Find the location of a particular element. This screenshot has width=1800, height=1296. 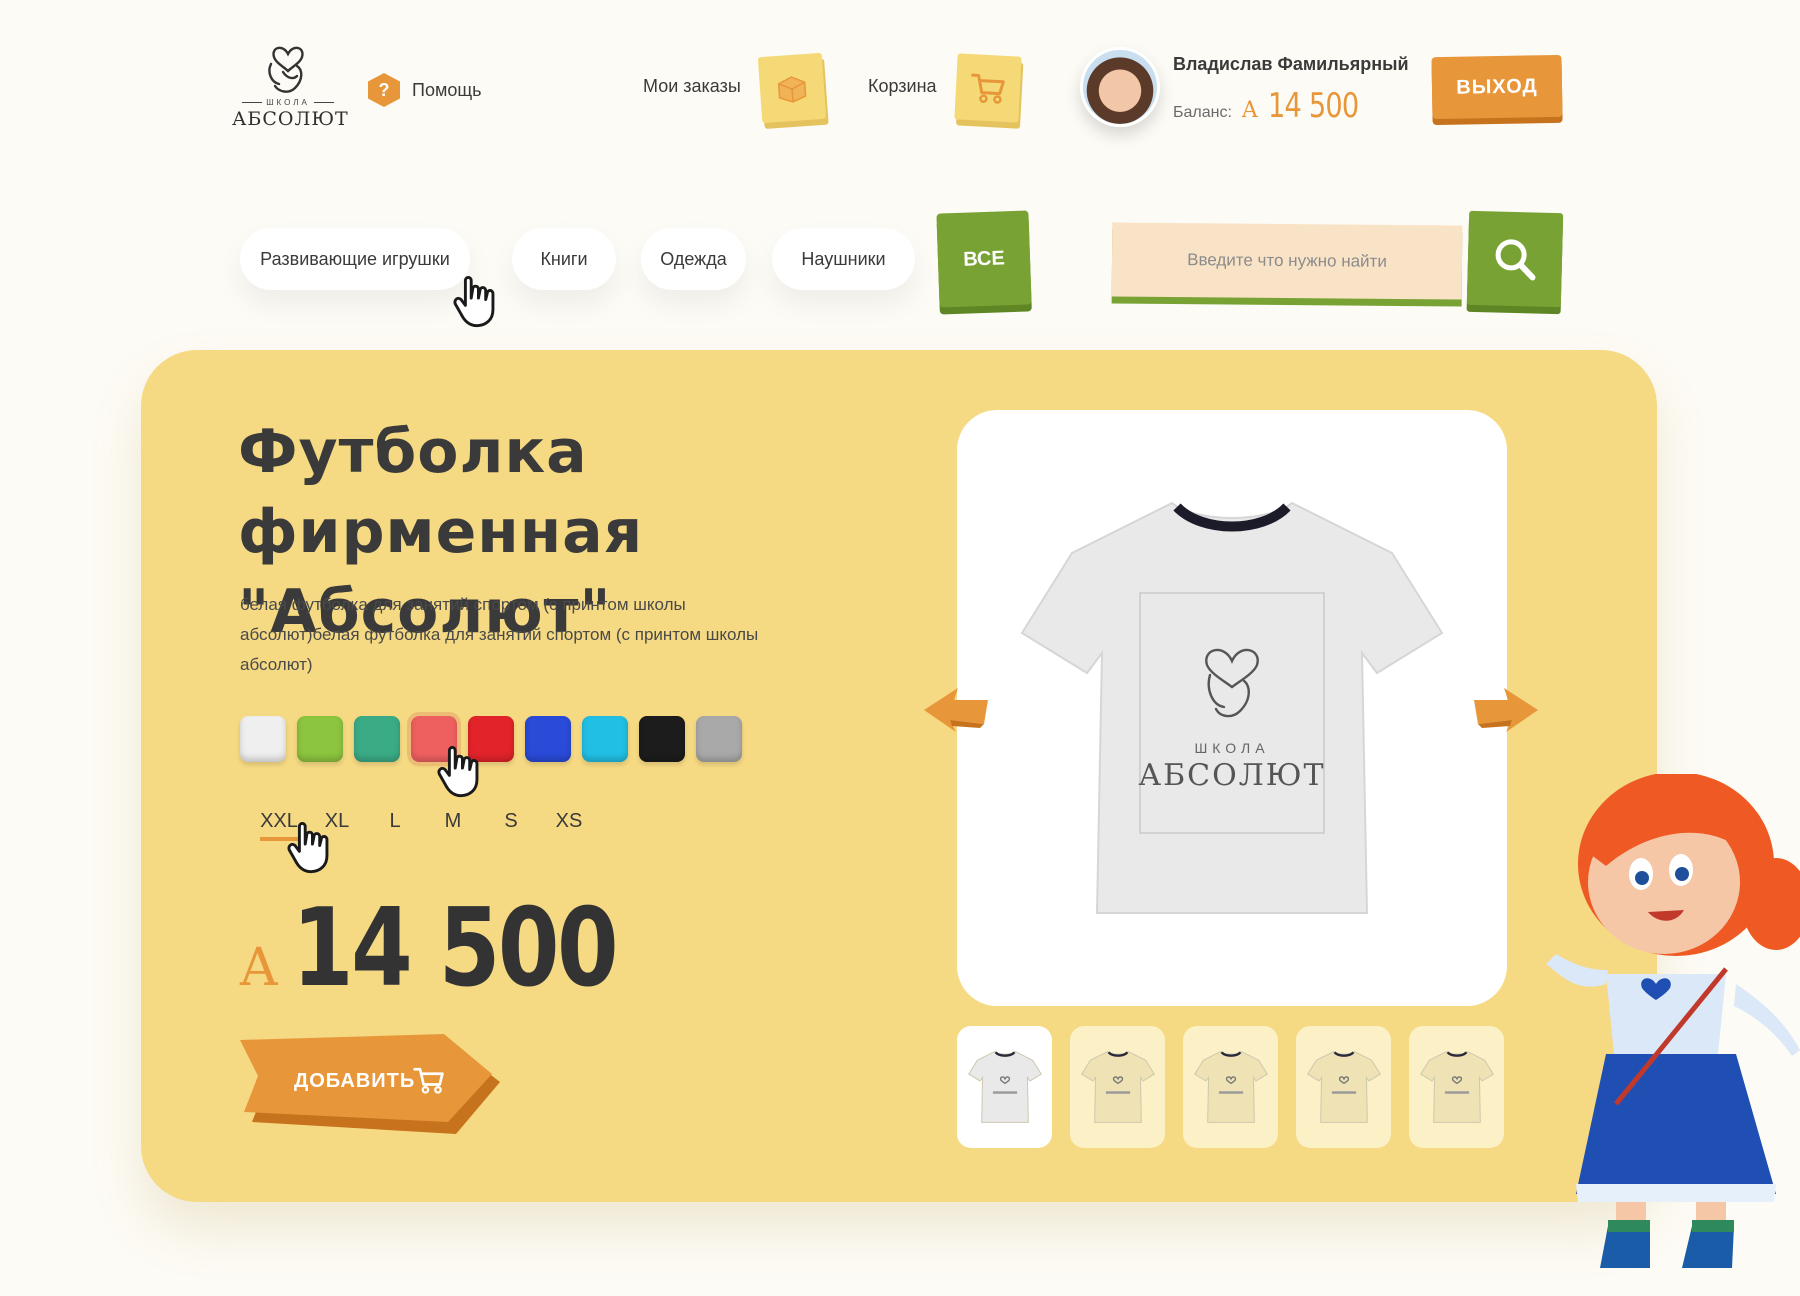

user-balance: Баланс: A 14 500 is located at coordinates (1277, 106).